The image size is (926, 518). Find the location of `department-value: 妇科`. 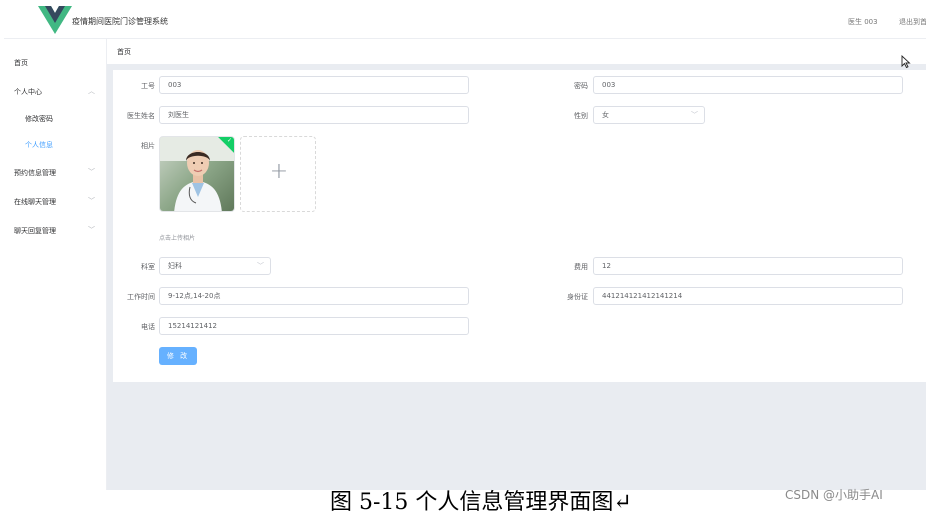

department-value: 妇科 is located at coordinates (175, 266).